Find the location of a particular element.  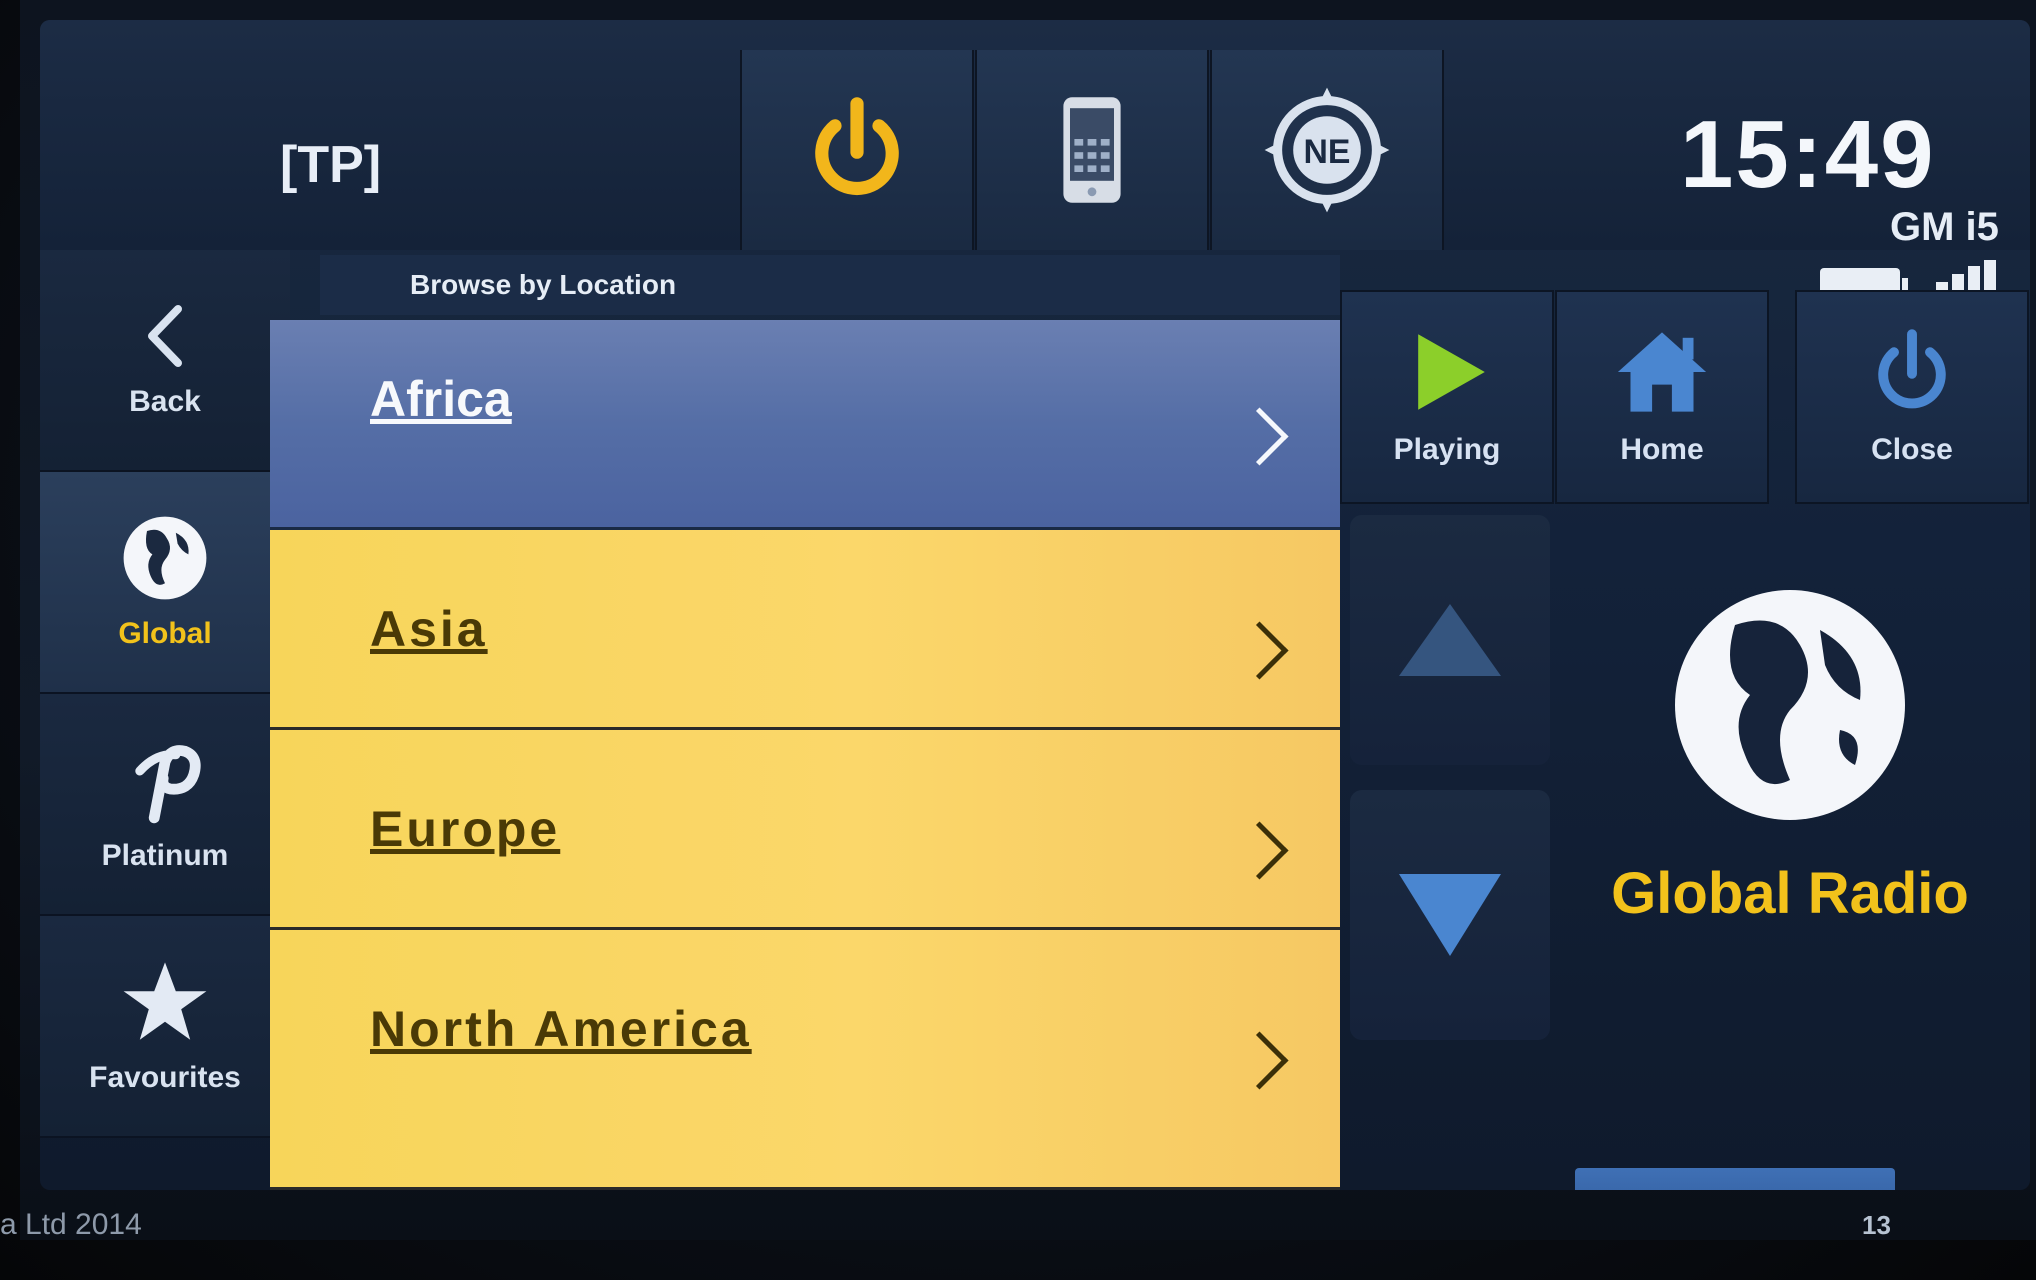

list-item-north-america: North America is located at coordinates (805, 1060).